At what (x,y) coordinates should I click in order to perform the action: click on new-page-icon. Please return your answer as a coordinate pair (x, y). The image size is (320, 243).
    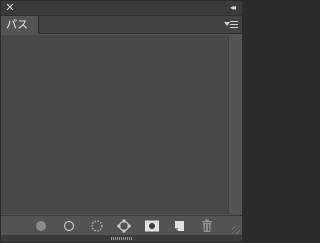
    Looking at the image, I should click on (179, 226).